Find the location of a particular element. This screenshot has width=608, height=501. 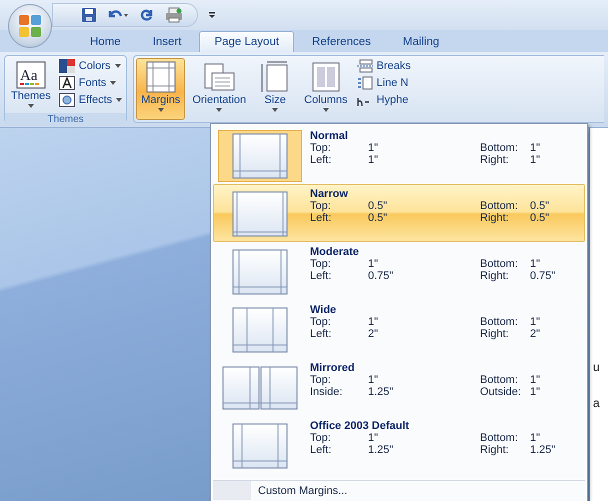

margin-preset-item: Moderate Top: 1" Bottom: 1" Left: 0.75" Right: 0.75" is located at coordinates (399, 271).